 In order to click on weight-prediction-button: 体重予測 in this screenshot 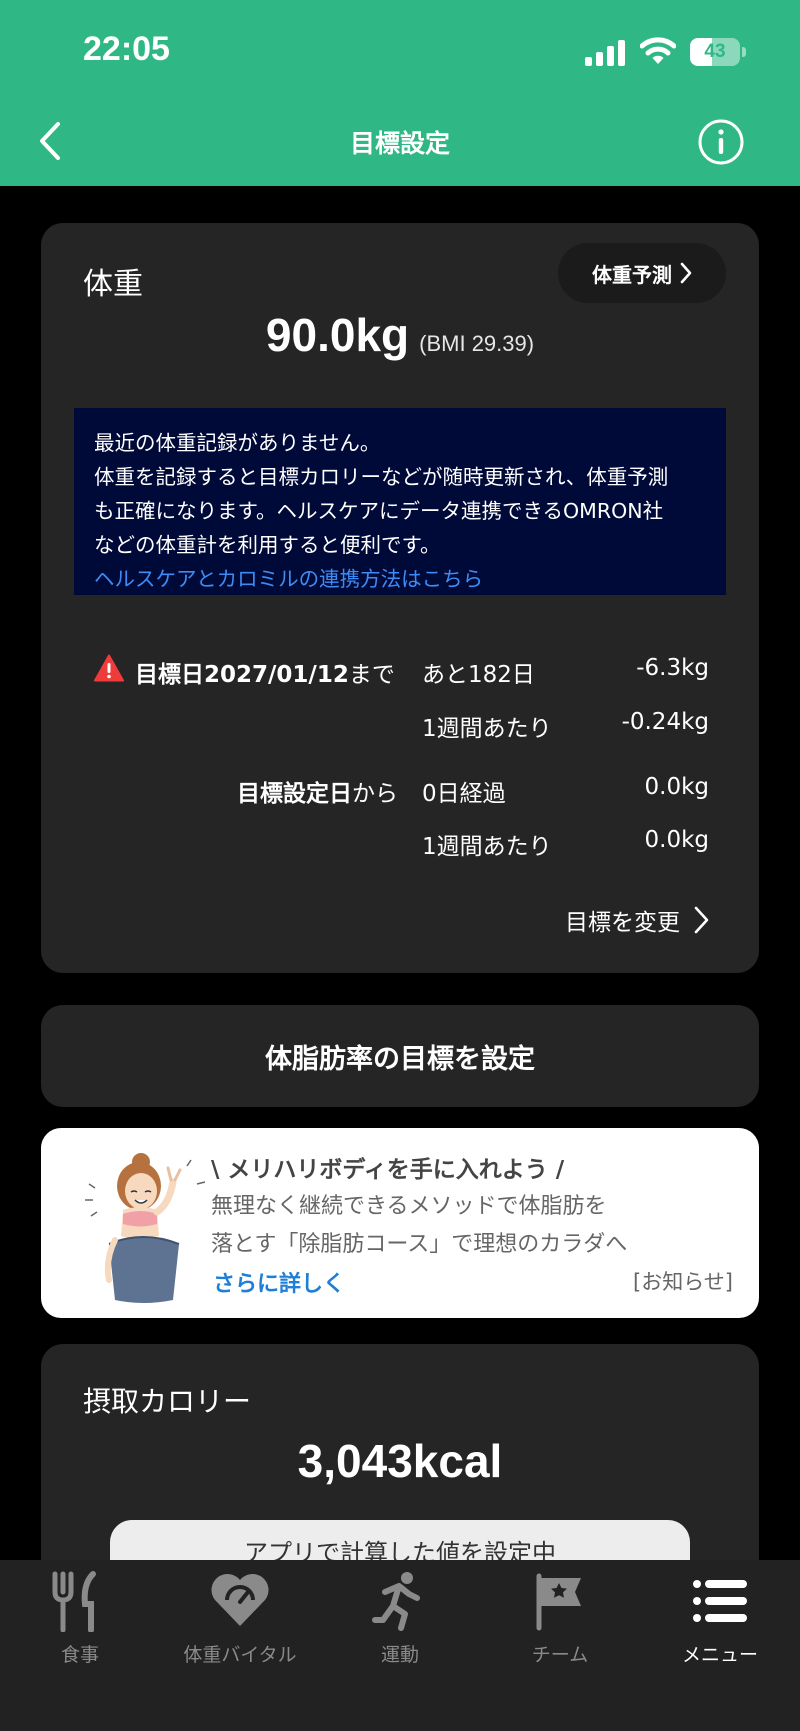, I will do `click(642, 273)`.